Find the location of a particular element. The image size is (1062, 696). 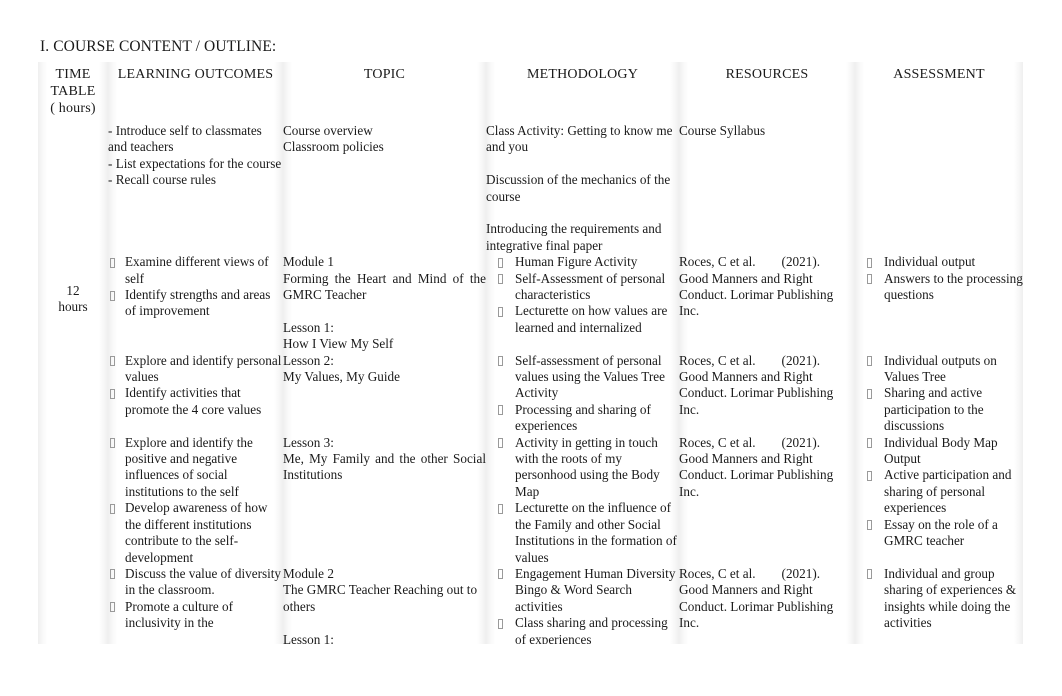

assessment-cell is located at coordinates (939, 189).